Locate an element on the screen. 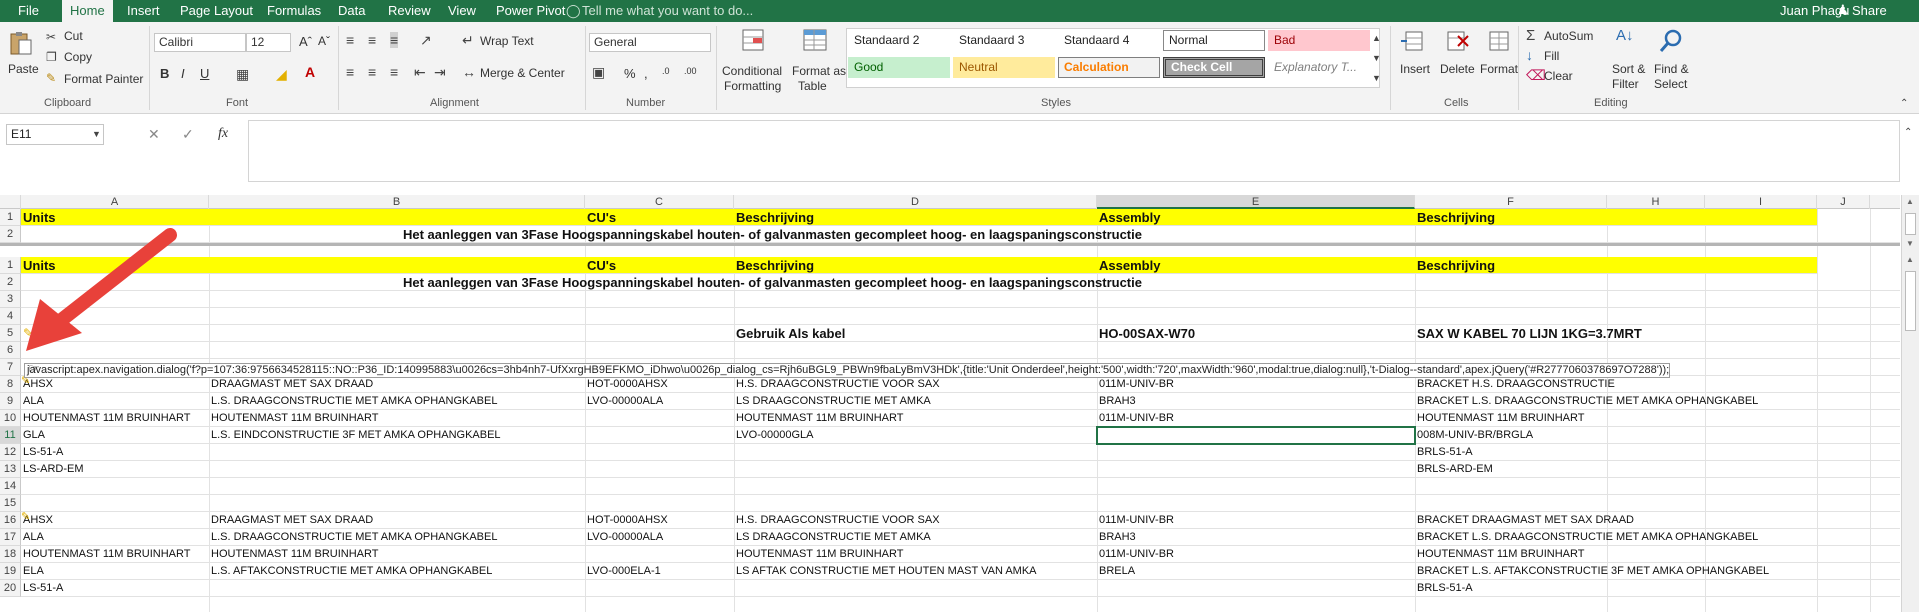 This screenshot has height=612, width=1919. delete-button: Delete is located at coordinates (1457, 69).